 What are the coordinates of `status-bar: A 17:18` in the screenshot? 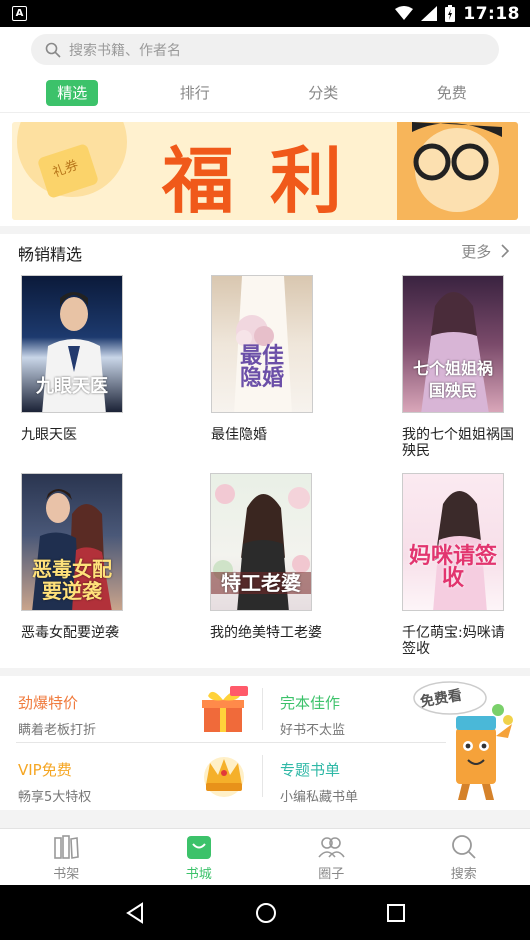 It's located at (265, 13).